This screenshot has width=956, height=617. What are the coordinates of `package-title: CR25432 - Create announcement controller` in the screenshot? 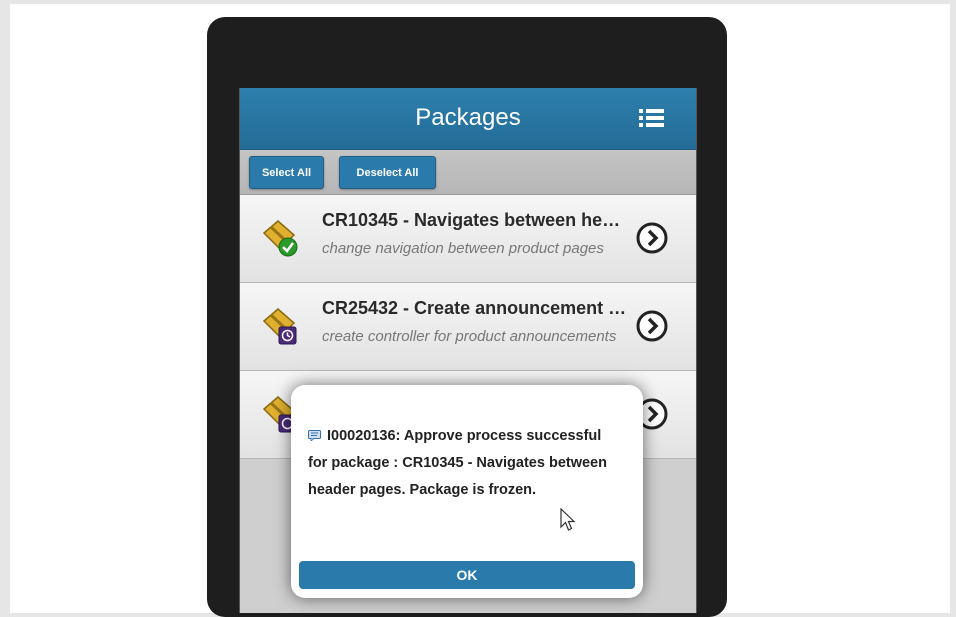 It's located at (475, 308).